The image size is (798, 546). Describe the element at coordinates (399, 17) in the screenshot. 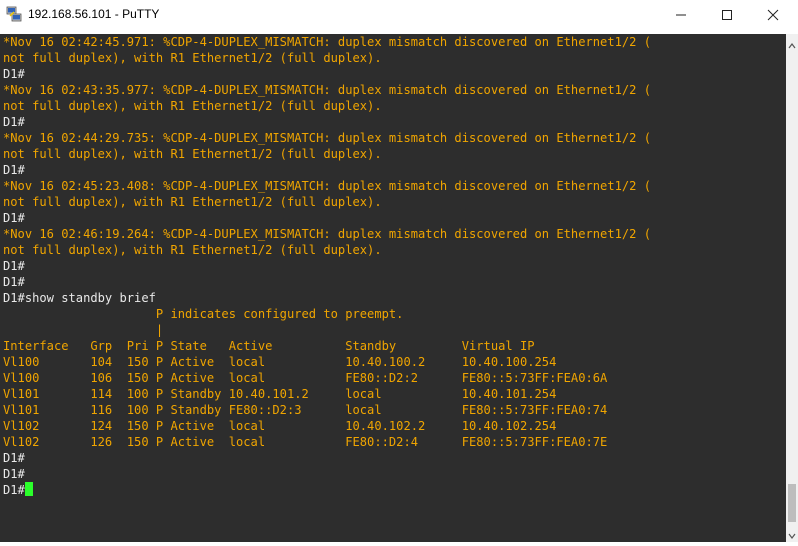

I see `window-titlebar: 192.168.56.101 - PuTTY` at that location.